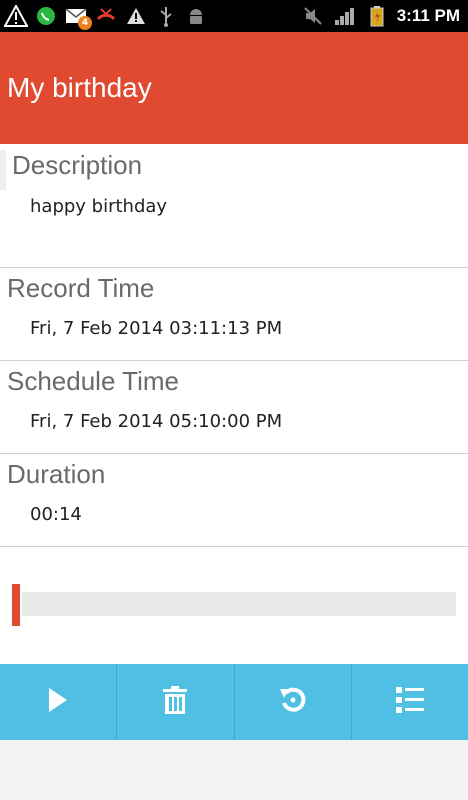  Describe the element at coordinates (93, 381) in the screenshot. I see `schedule-time-label: Schedule Time` at that location.